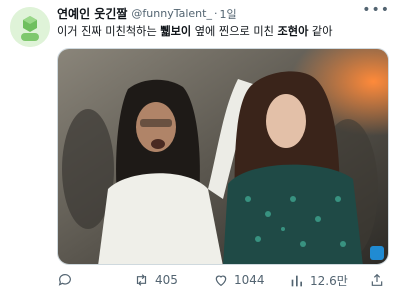  I want to click on views-button: 12.6만, so click(318, 280).